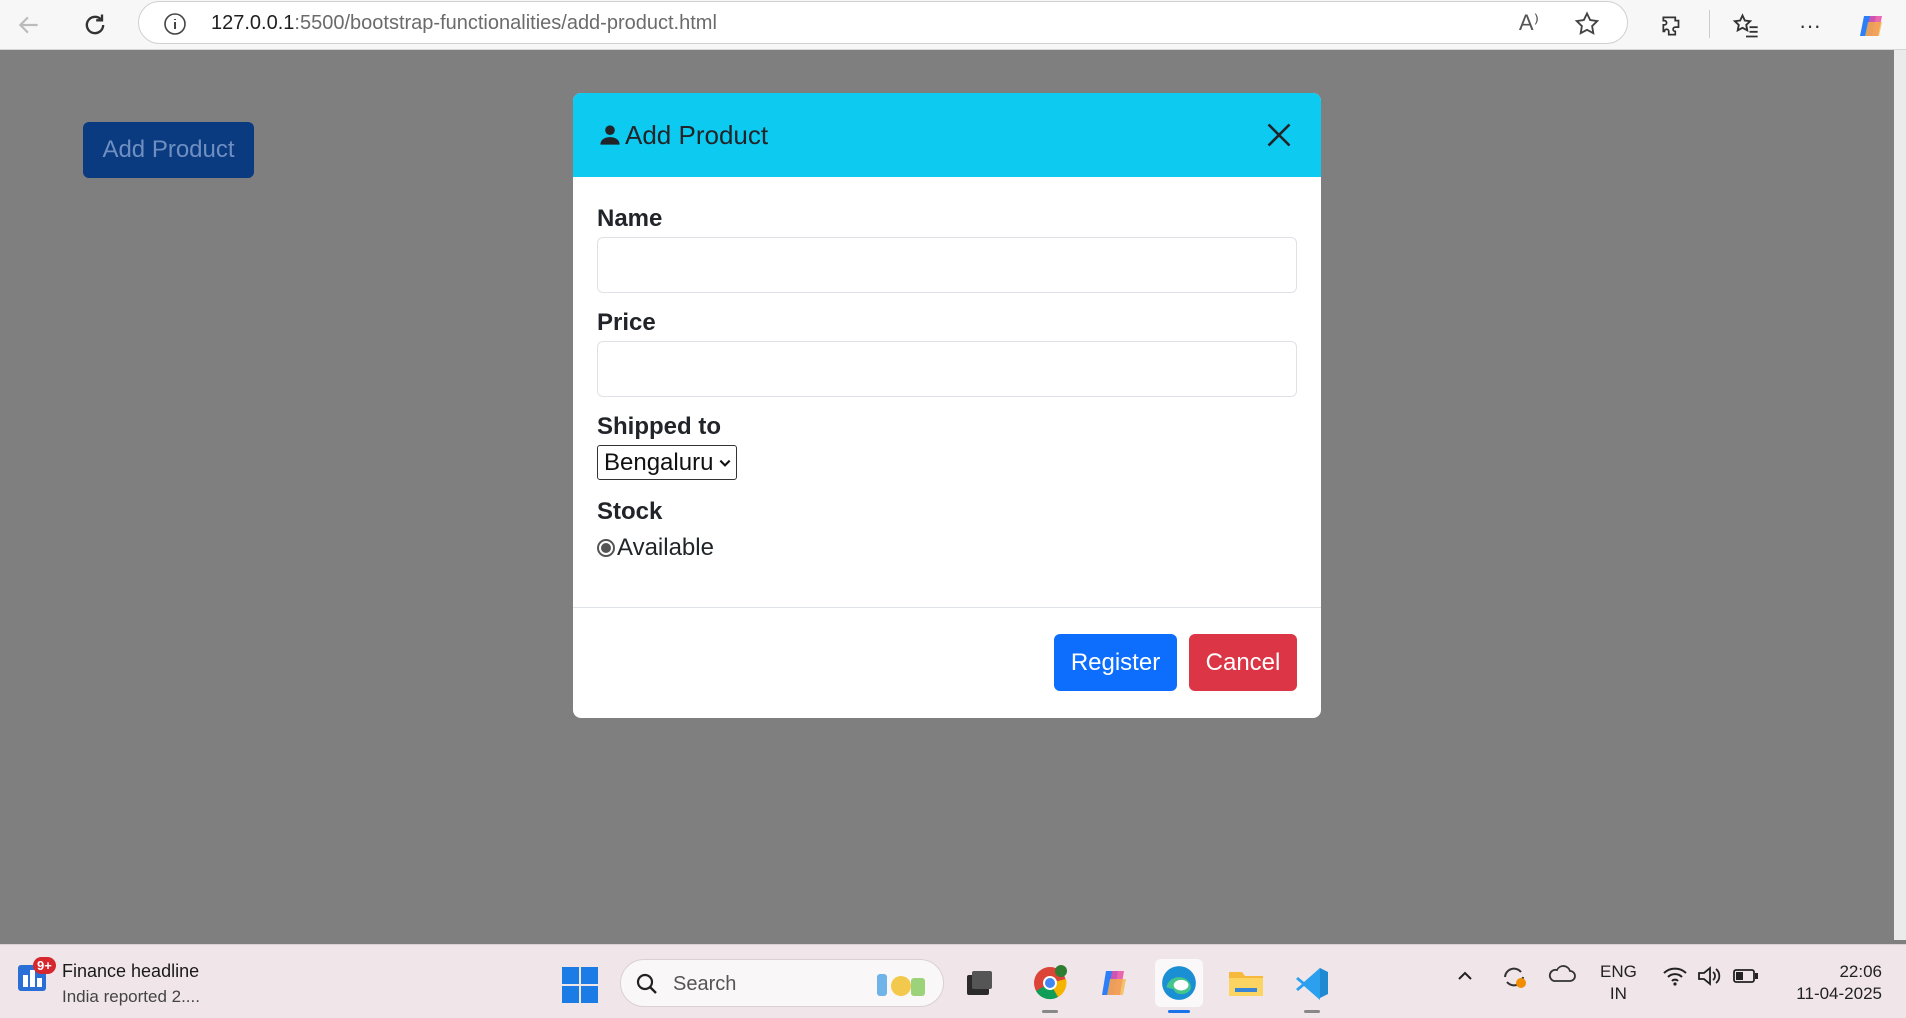 The image size is (1906, 1018). Describe the element at coordinates (1900, 495) in the screenshot. I see `page-scrollbar` at that location.